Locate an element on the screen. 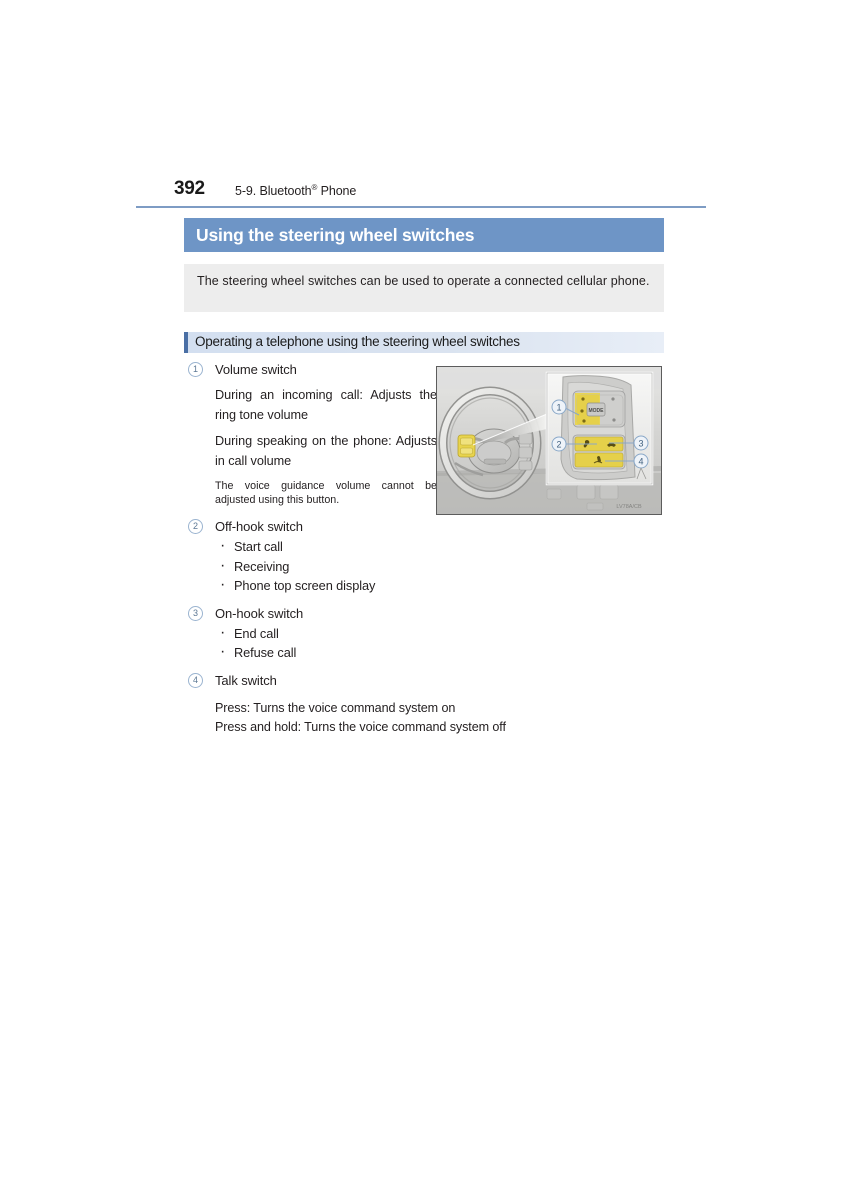 Image resolution: width=848 pixels, height=1200 pixels. instruction-line: Press: Turns the voice command system on is located at coordinates (335, 707).